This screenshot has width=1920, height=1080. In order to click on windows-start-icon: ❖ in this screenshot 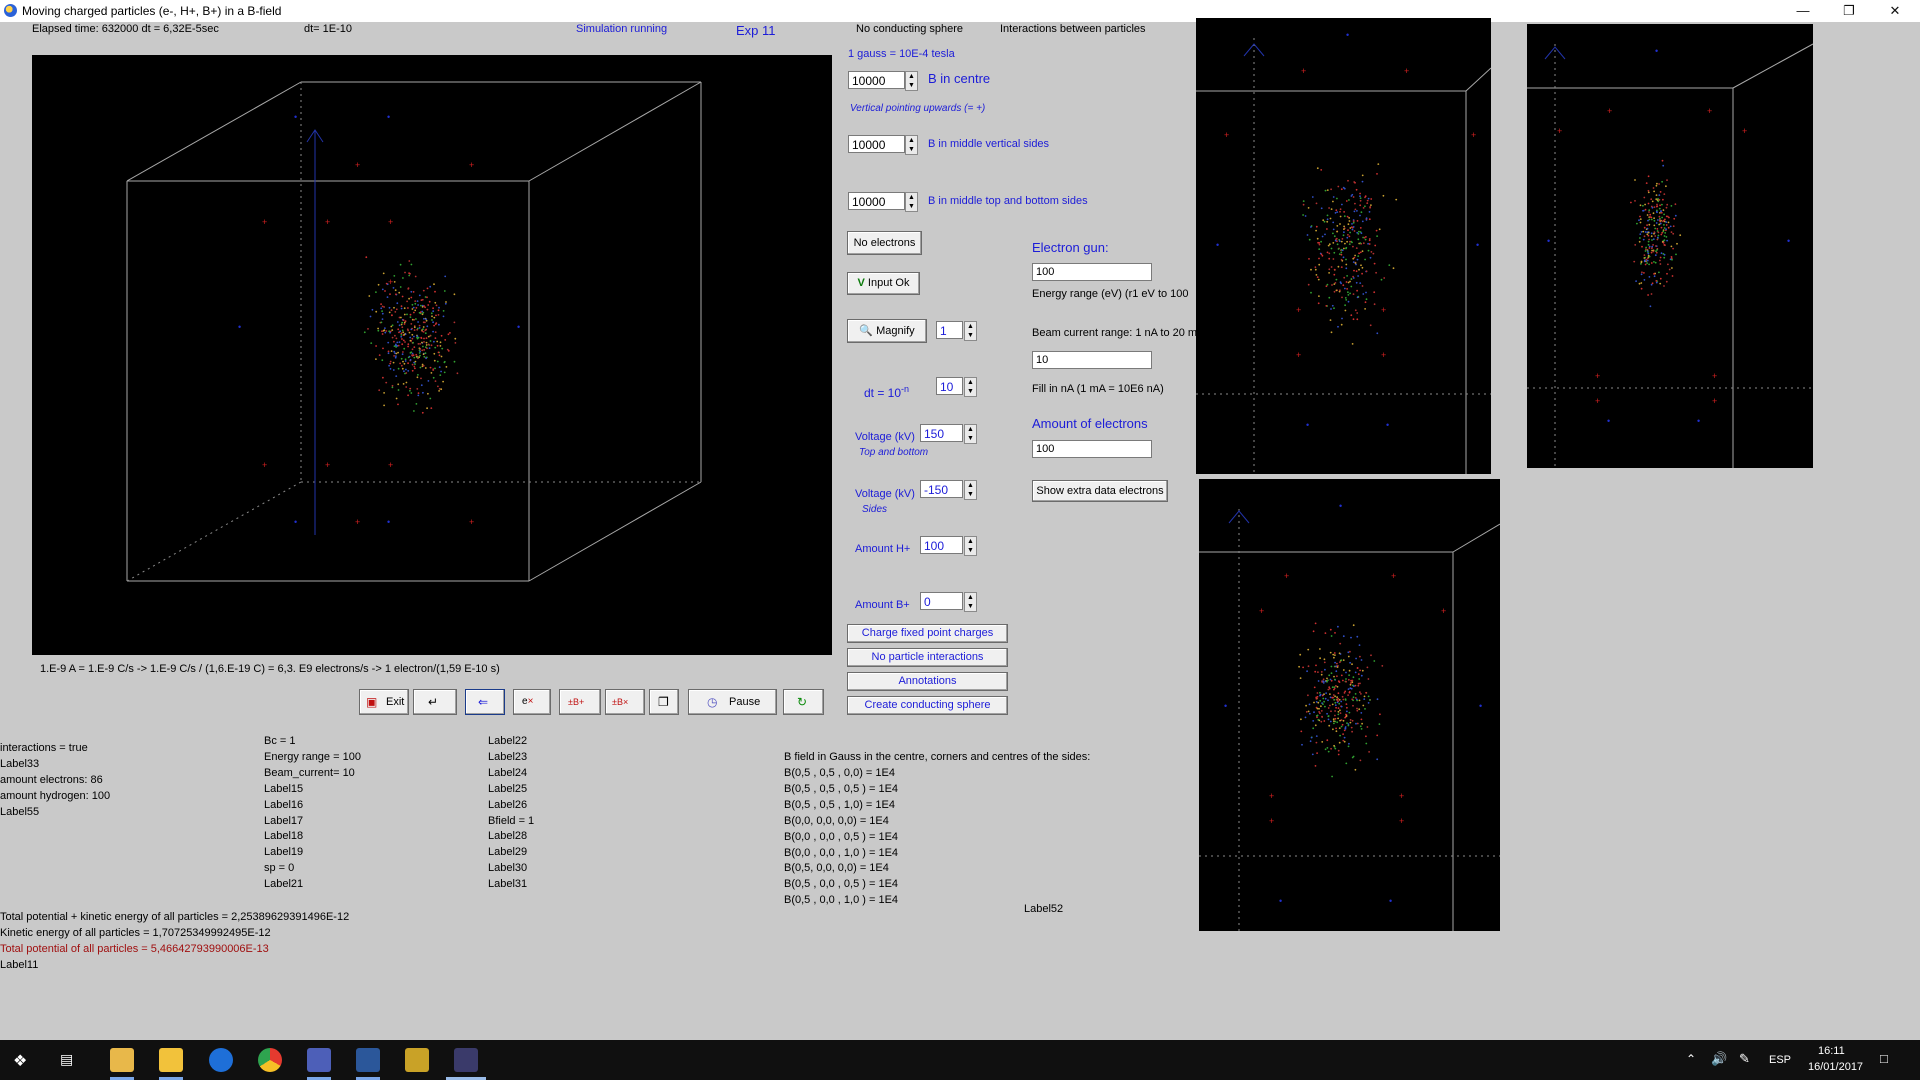, I will do `click(20, 1061)`.